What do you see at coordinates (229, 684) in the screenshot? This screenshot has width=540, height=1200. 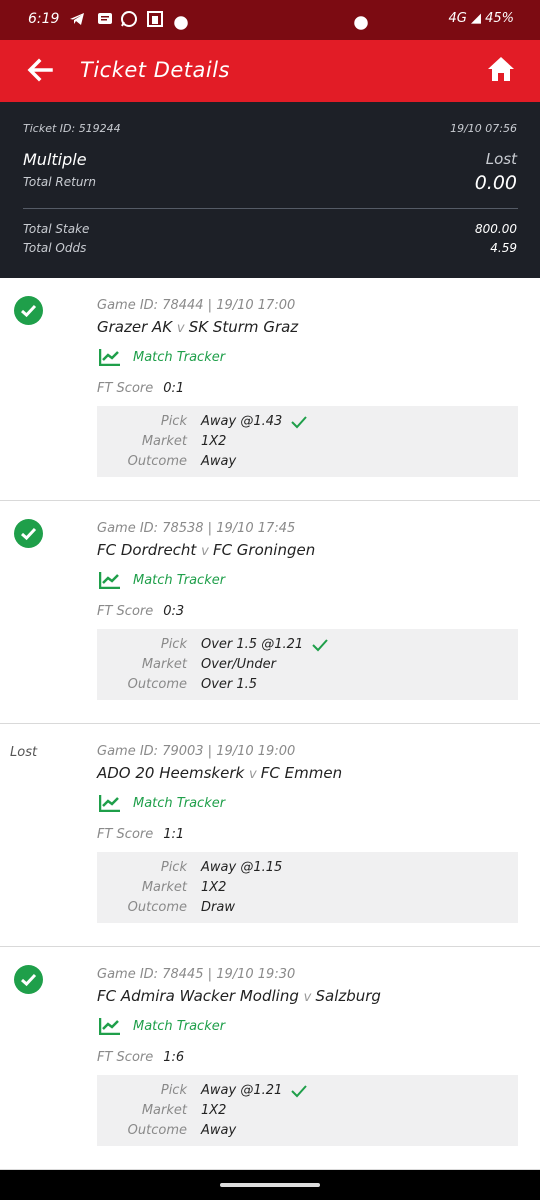 I see `outcome-value: Over 1.5` at bounding box center [229, 684].